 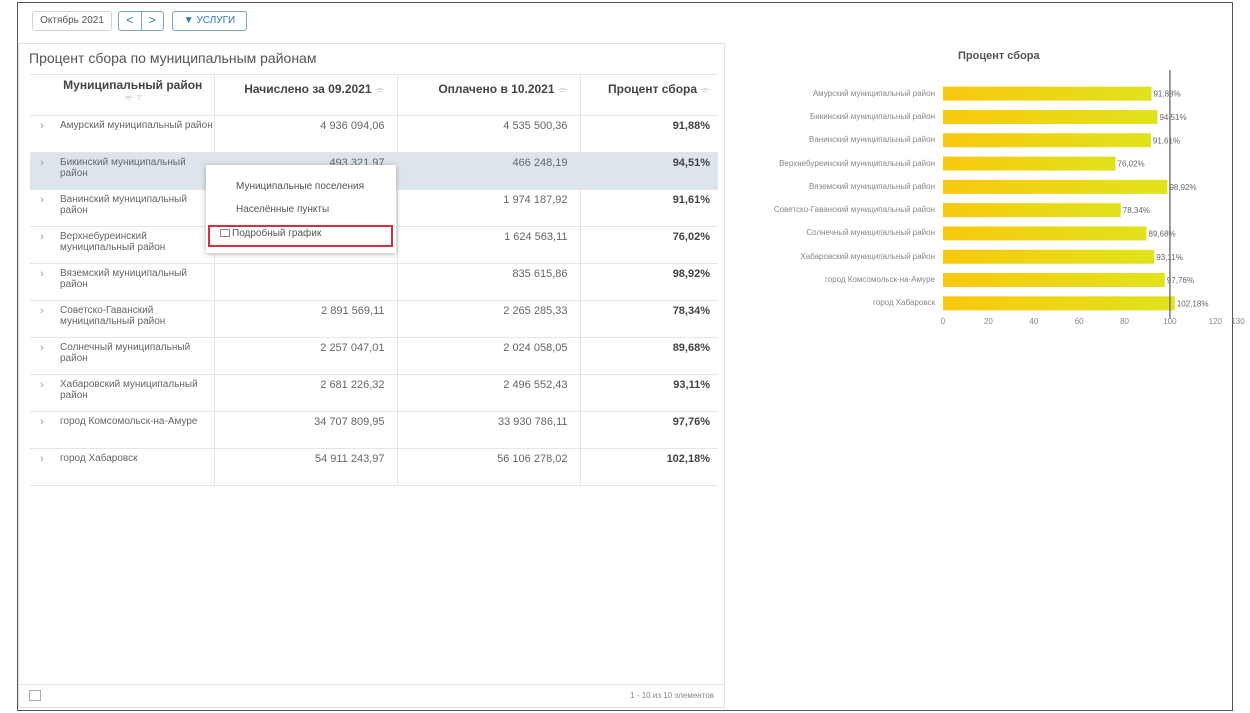 I want to click on charged-cell: 4 936 094,06, so click(x=306, y=134).